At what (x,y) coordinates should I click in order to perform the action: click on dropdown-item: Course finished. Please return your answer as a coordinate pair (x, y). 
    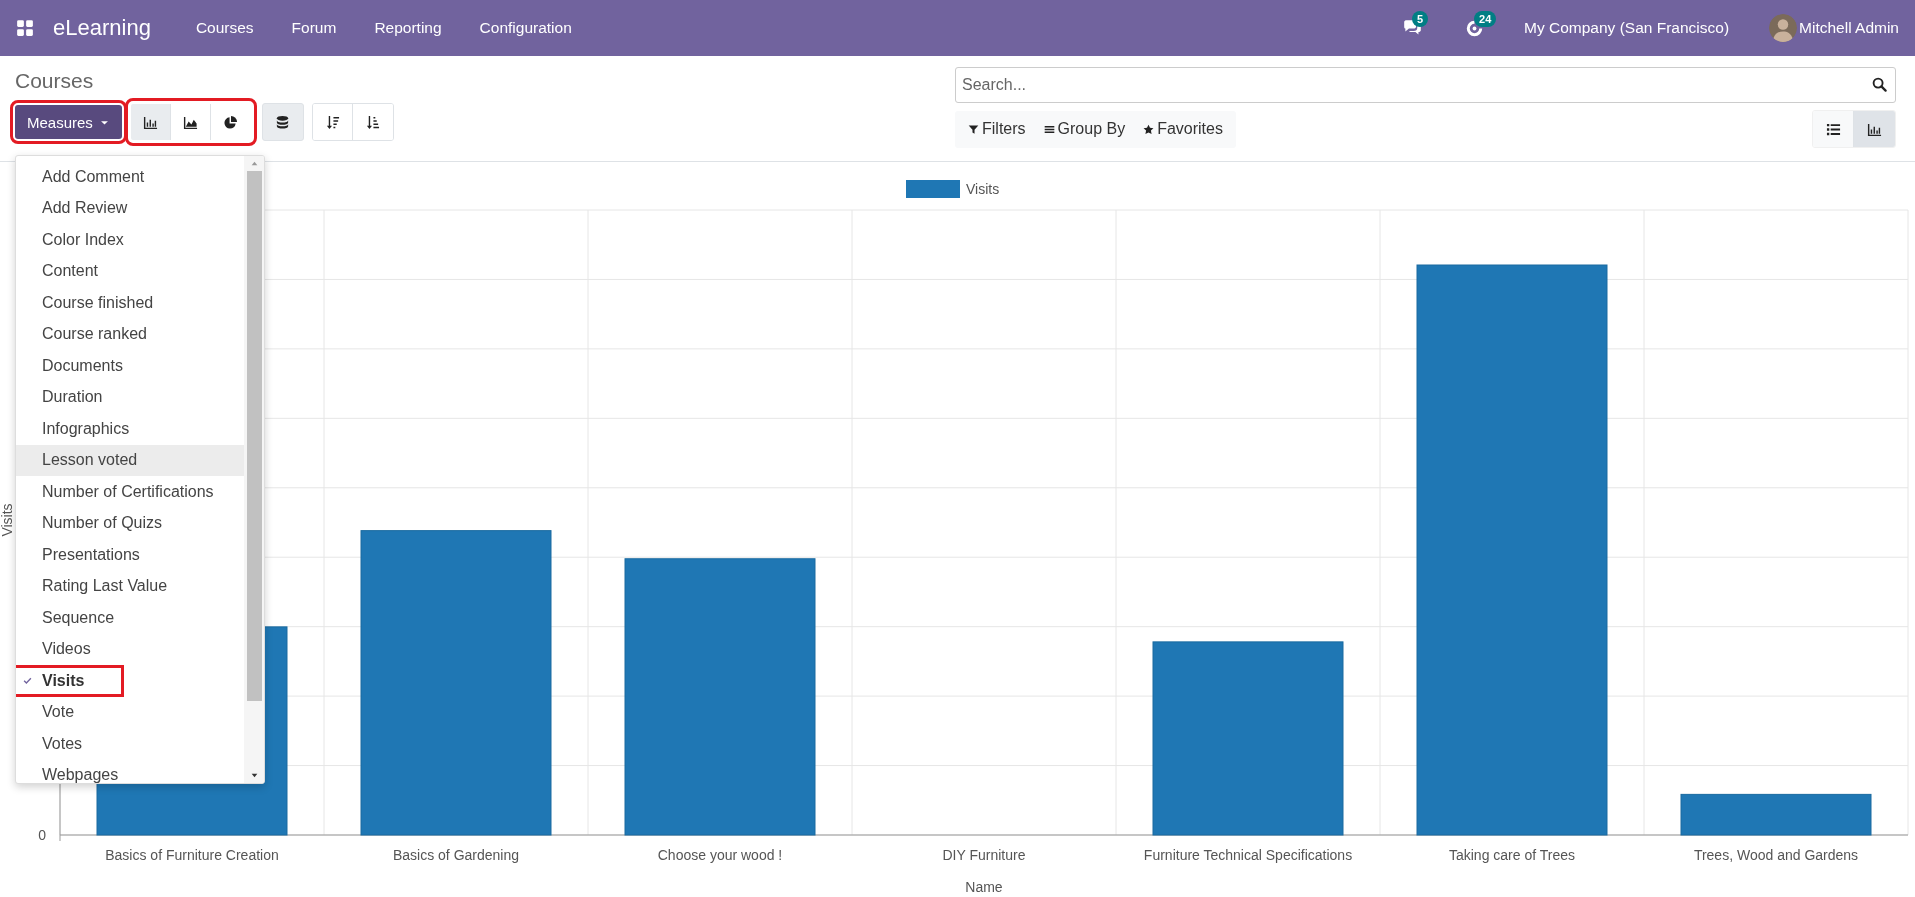
    Looking at the image, I should click on (130, 303).